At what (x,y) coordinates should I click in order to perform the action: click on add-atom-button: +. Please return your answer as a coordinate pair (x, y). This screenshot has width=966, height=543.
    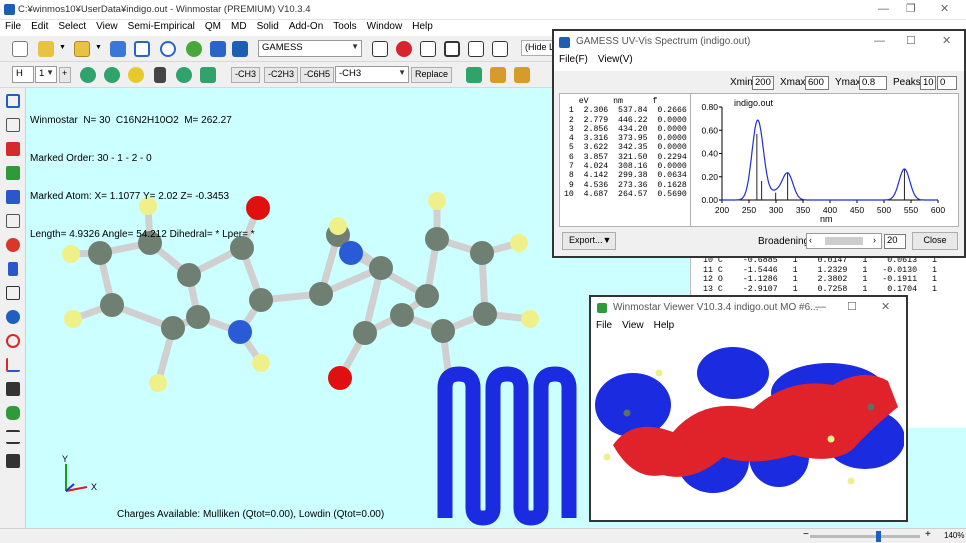
    Looking at the image, I should click on (65, 75).